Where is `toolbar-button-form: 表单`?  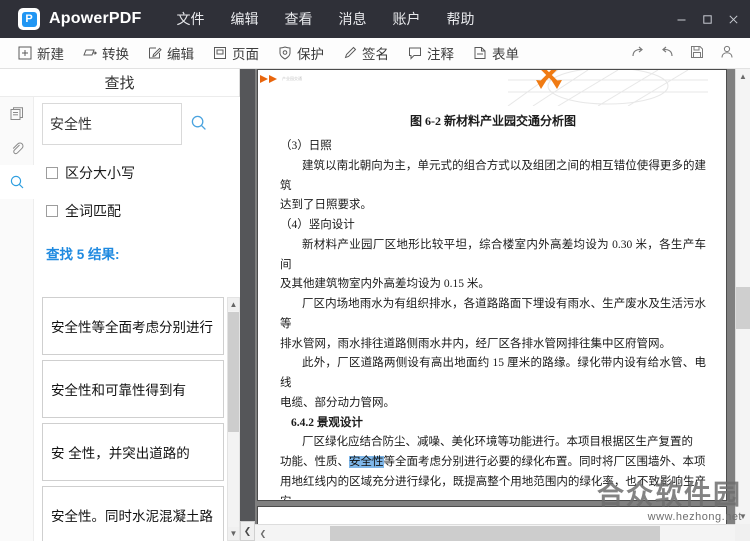 toolbar-button-form: 表单 is located at coordinates (495, 53).